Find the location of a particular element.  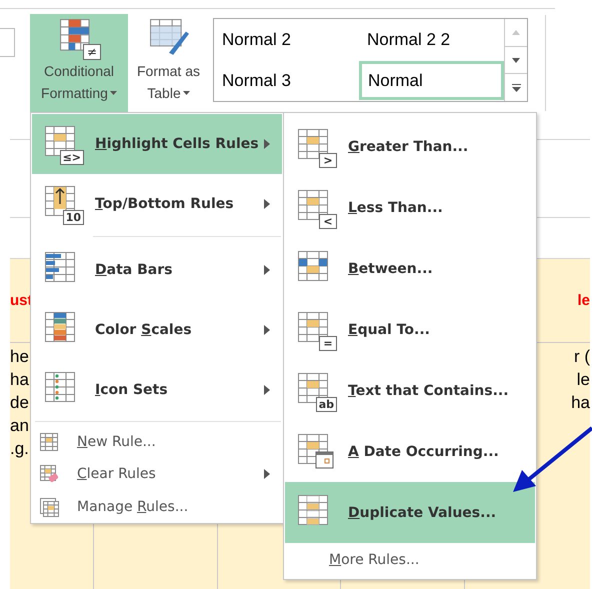

menu-item: ≤> Highlight Cells Rules is located at coordinates (157, 144).